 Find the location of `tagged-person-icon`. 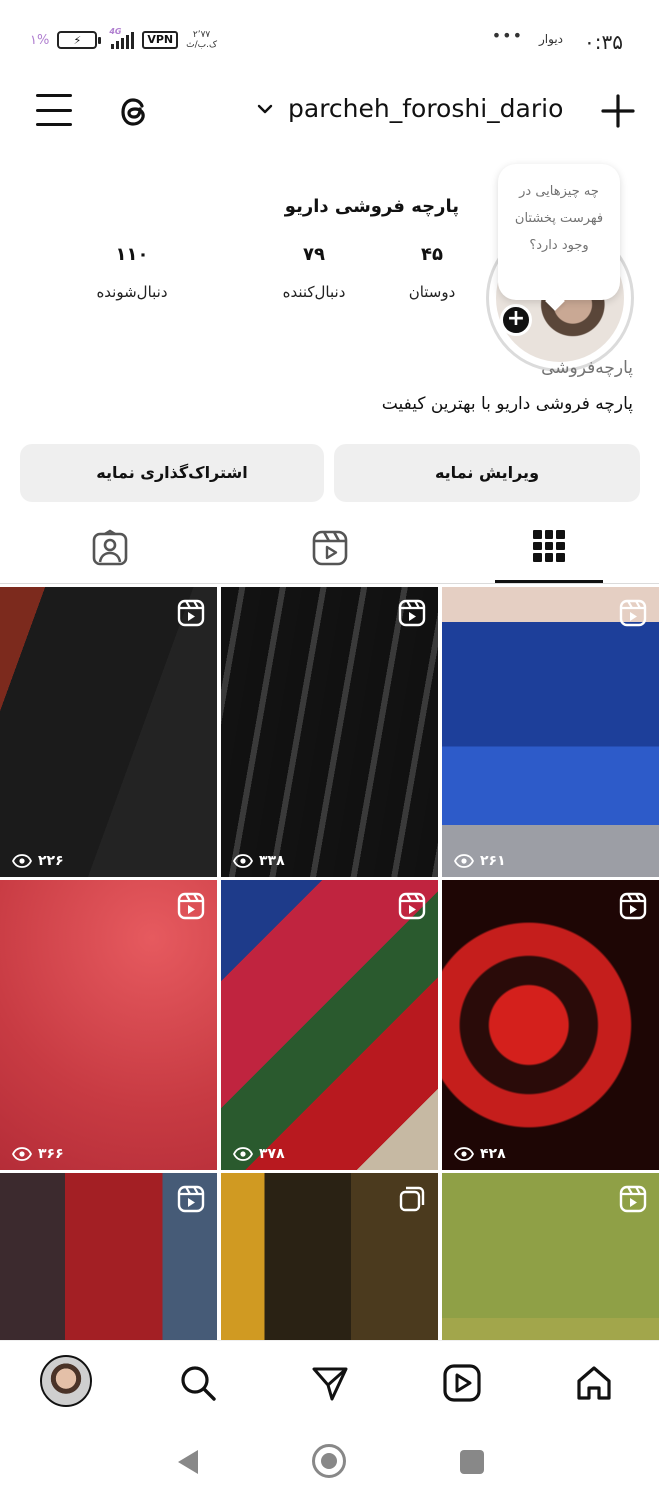

tagged-person-icon is located at coordinates (110, 547).